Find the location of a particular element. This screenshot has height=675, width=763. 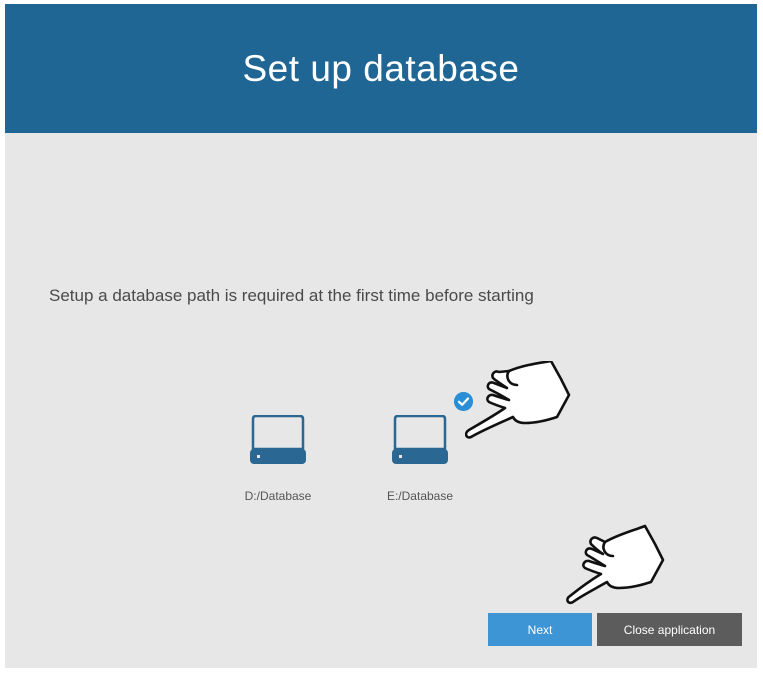

drive-label: E:/Database is located at coordinates (420, 496).